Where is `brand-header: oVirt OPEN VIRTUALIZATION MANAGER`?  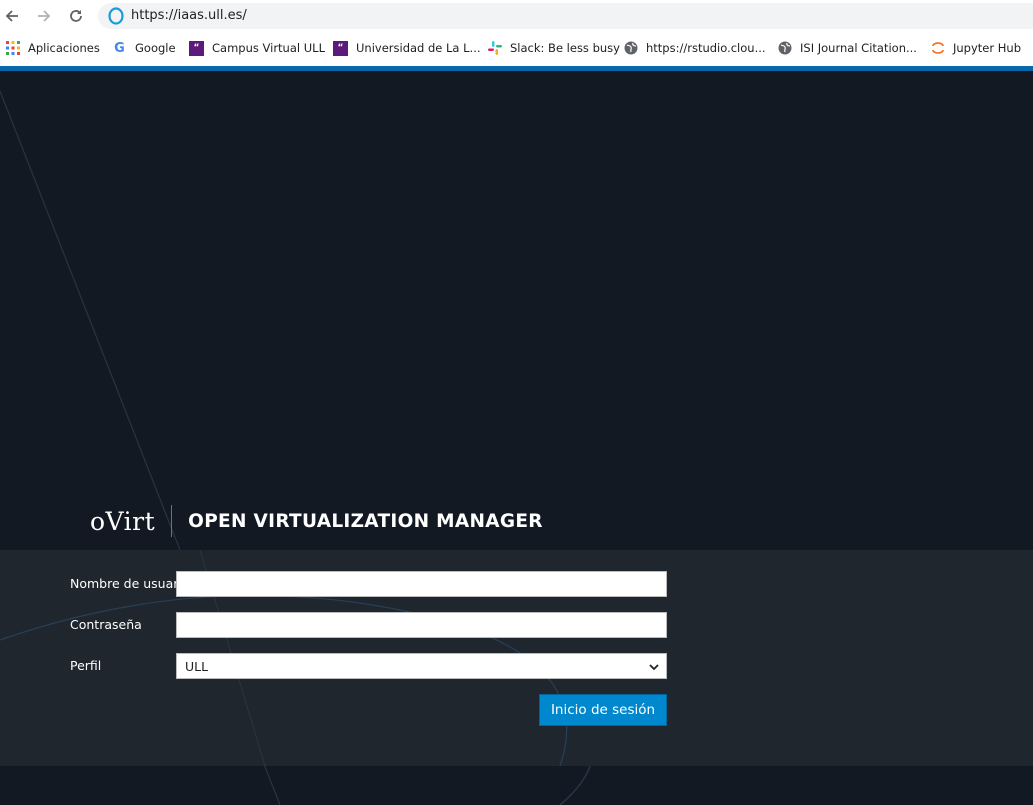
brand-header: oVirt OPEN VIRTUALIZATION MANAGER is located at coordinates (316, 521).